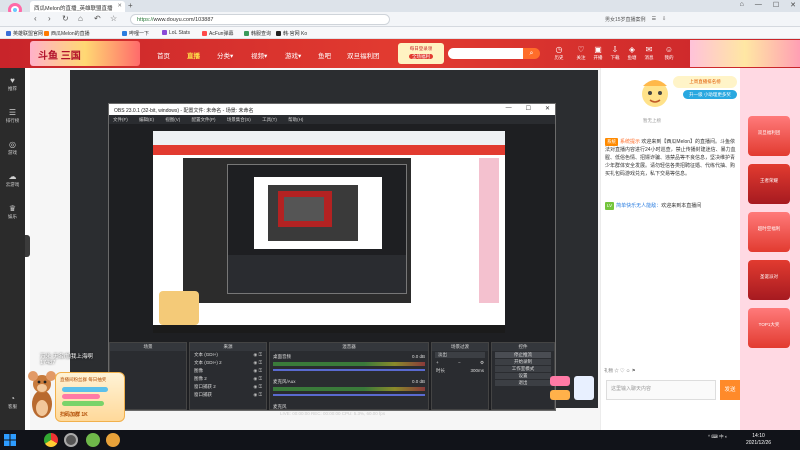 This screenshot has width=800, height=450. Describe the element at coordinates (293, 55) in the screenshot. I see `nav-game: 游戏▾` at that location.